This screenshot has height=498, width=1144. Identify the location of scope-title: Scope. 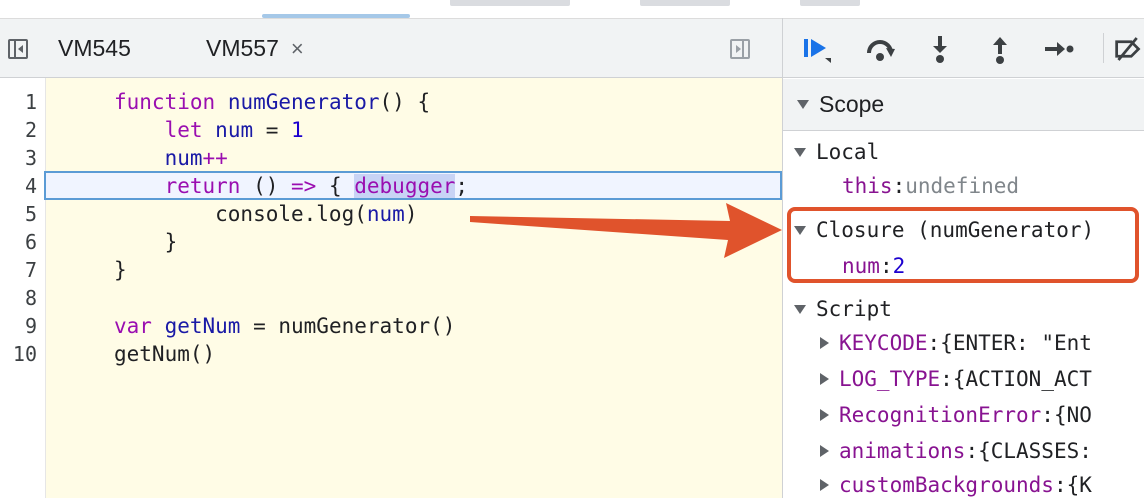
(852, 104).